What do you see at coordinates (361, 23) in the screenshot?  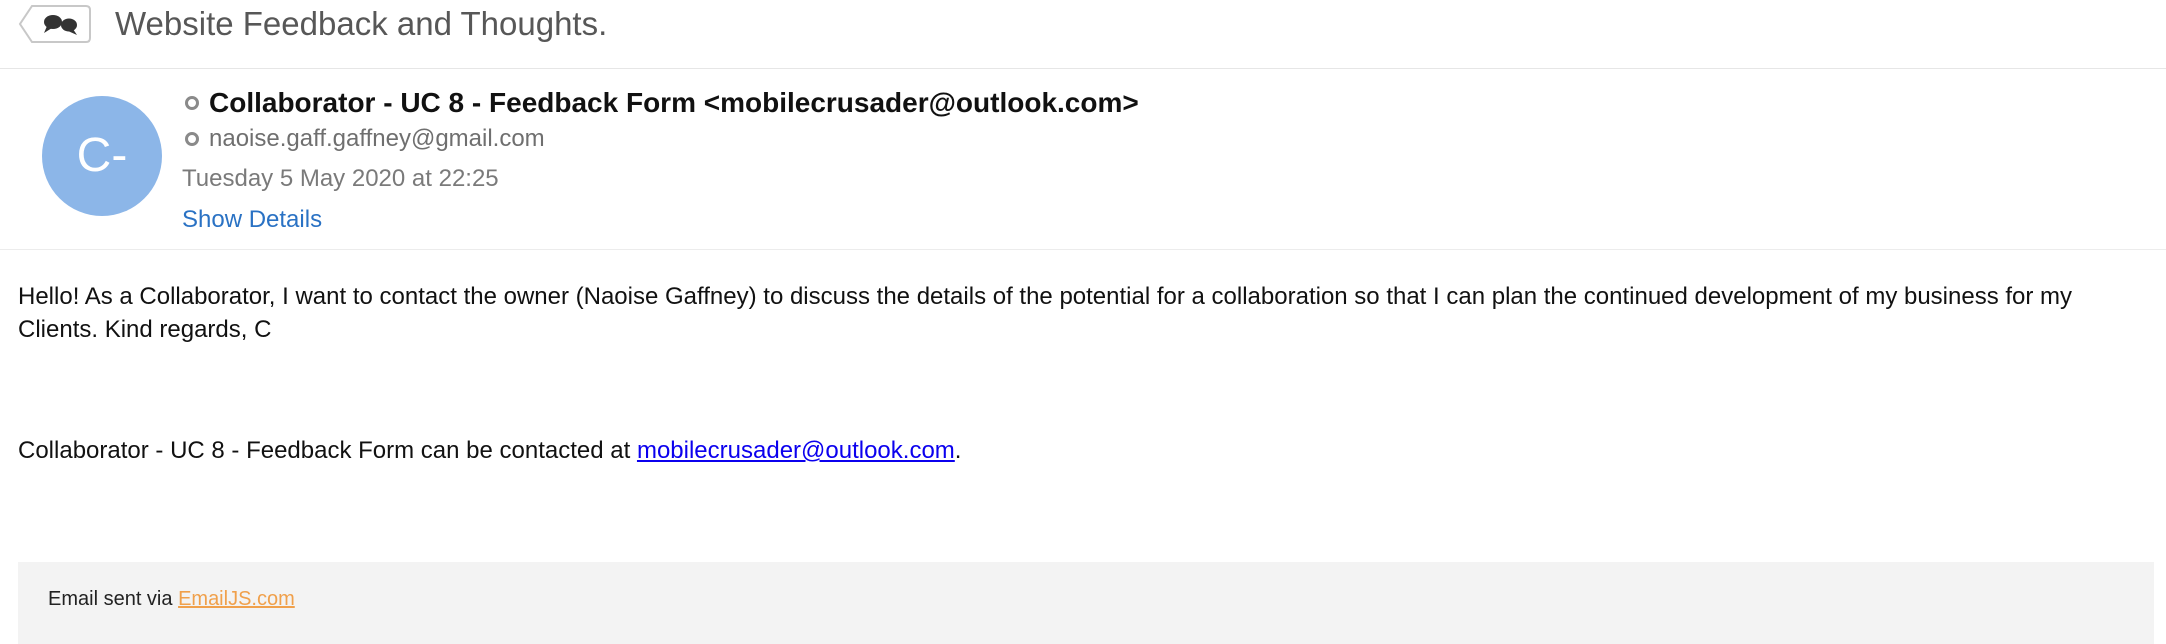 I see `thread-subject: Website Feedback and Thoughts.` at bounding box center [361, 23].